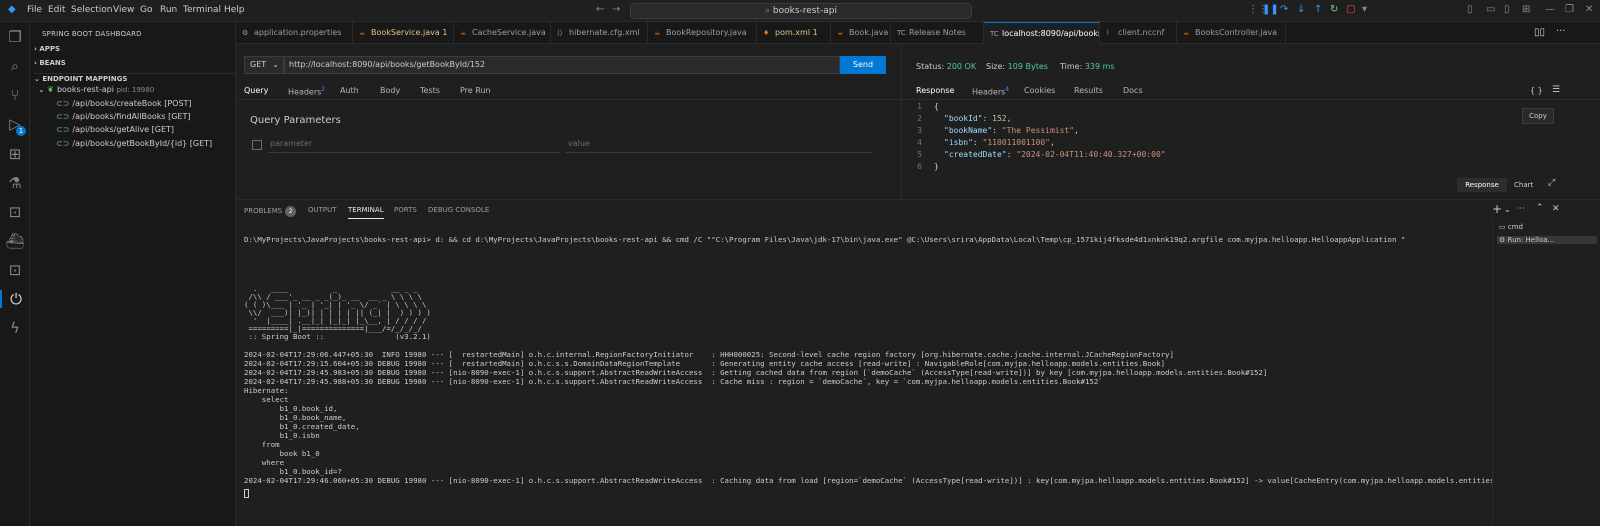 The image size is (1600, 526). Describe the element at coordinates (403, 33) in the screenshot. I see `tab-bookservice-java: ☕ BookService.java 1` at that location.